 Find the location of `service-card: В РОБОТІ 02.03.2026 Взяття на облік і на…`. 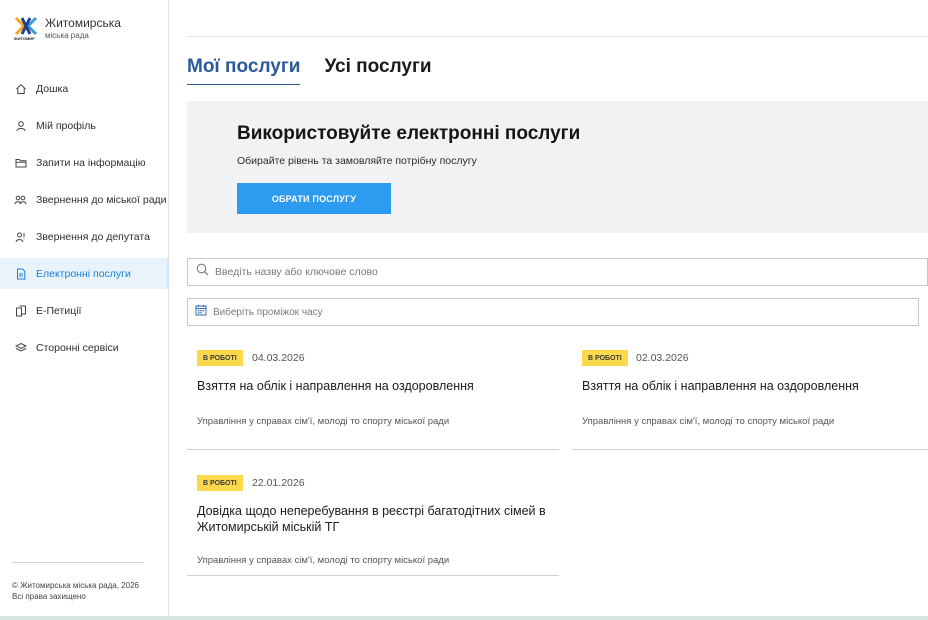

service-card: В РОБОТІ 02.03.2026 Взяття на облік і на… is located at coordinates (750, 400).